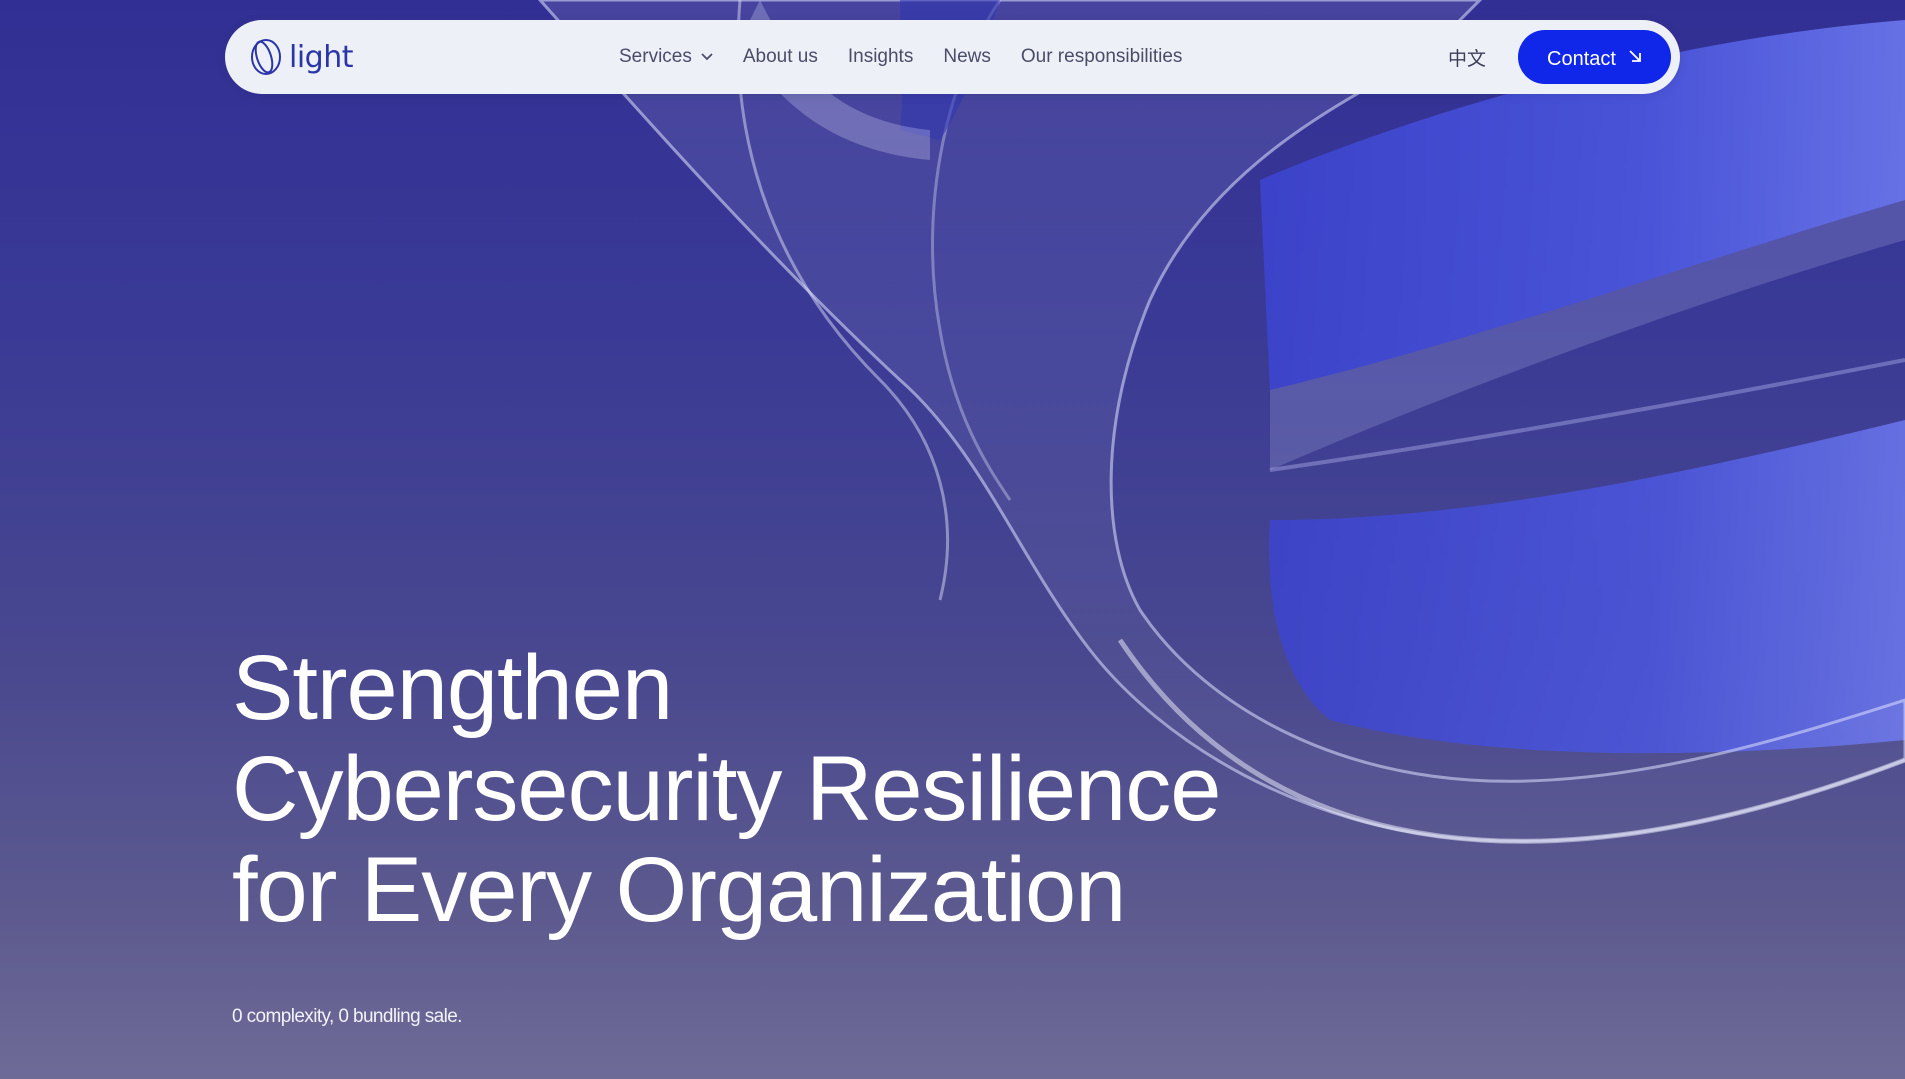  What do you see at coordinates (266, 57) in the screenshot?
I see `ring-logo-icon` at bounding box center [266, 57].